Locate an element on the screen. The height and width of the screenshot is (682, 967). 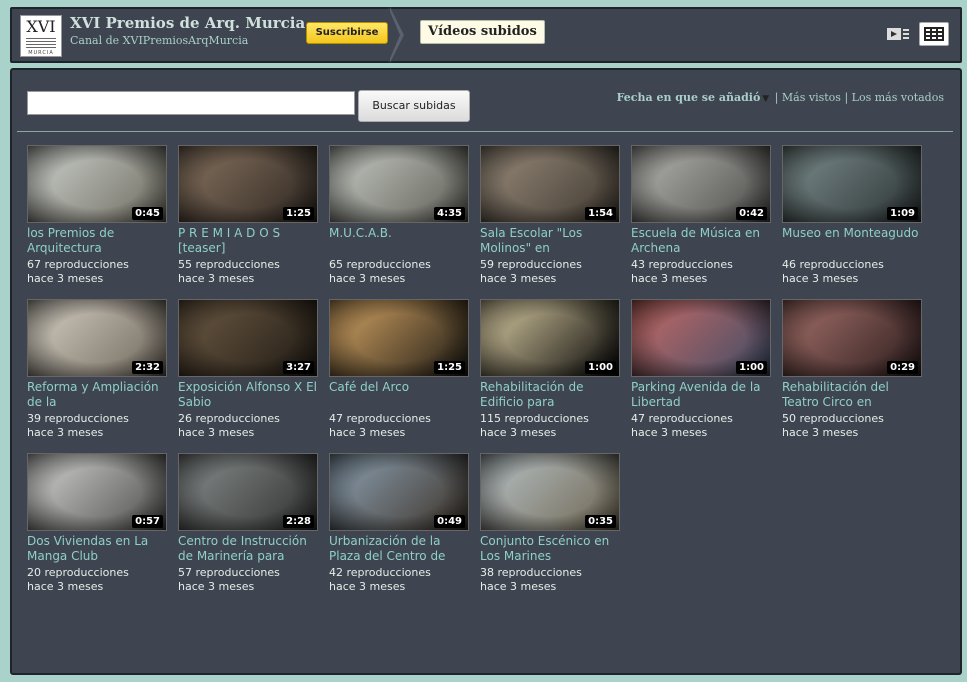
video-title: Conjunto Escénico en Los Marines is located at coordinates (550, 549).